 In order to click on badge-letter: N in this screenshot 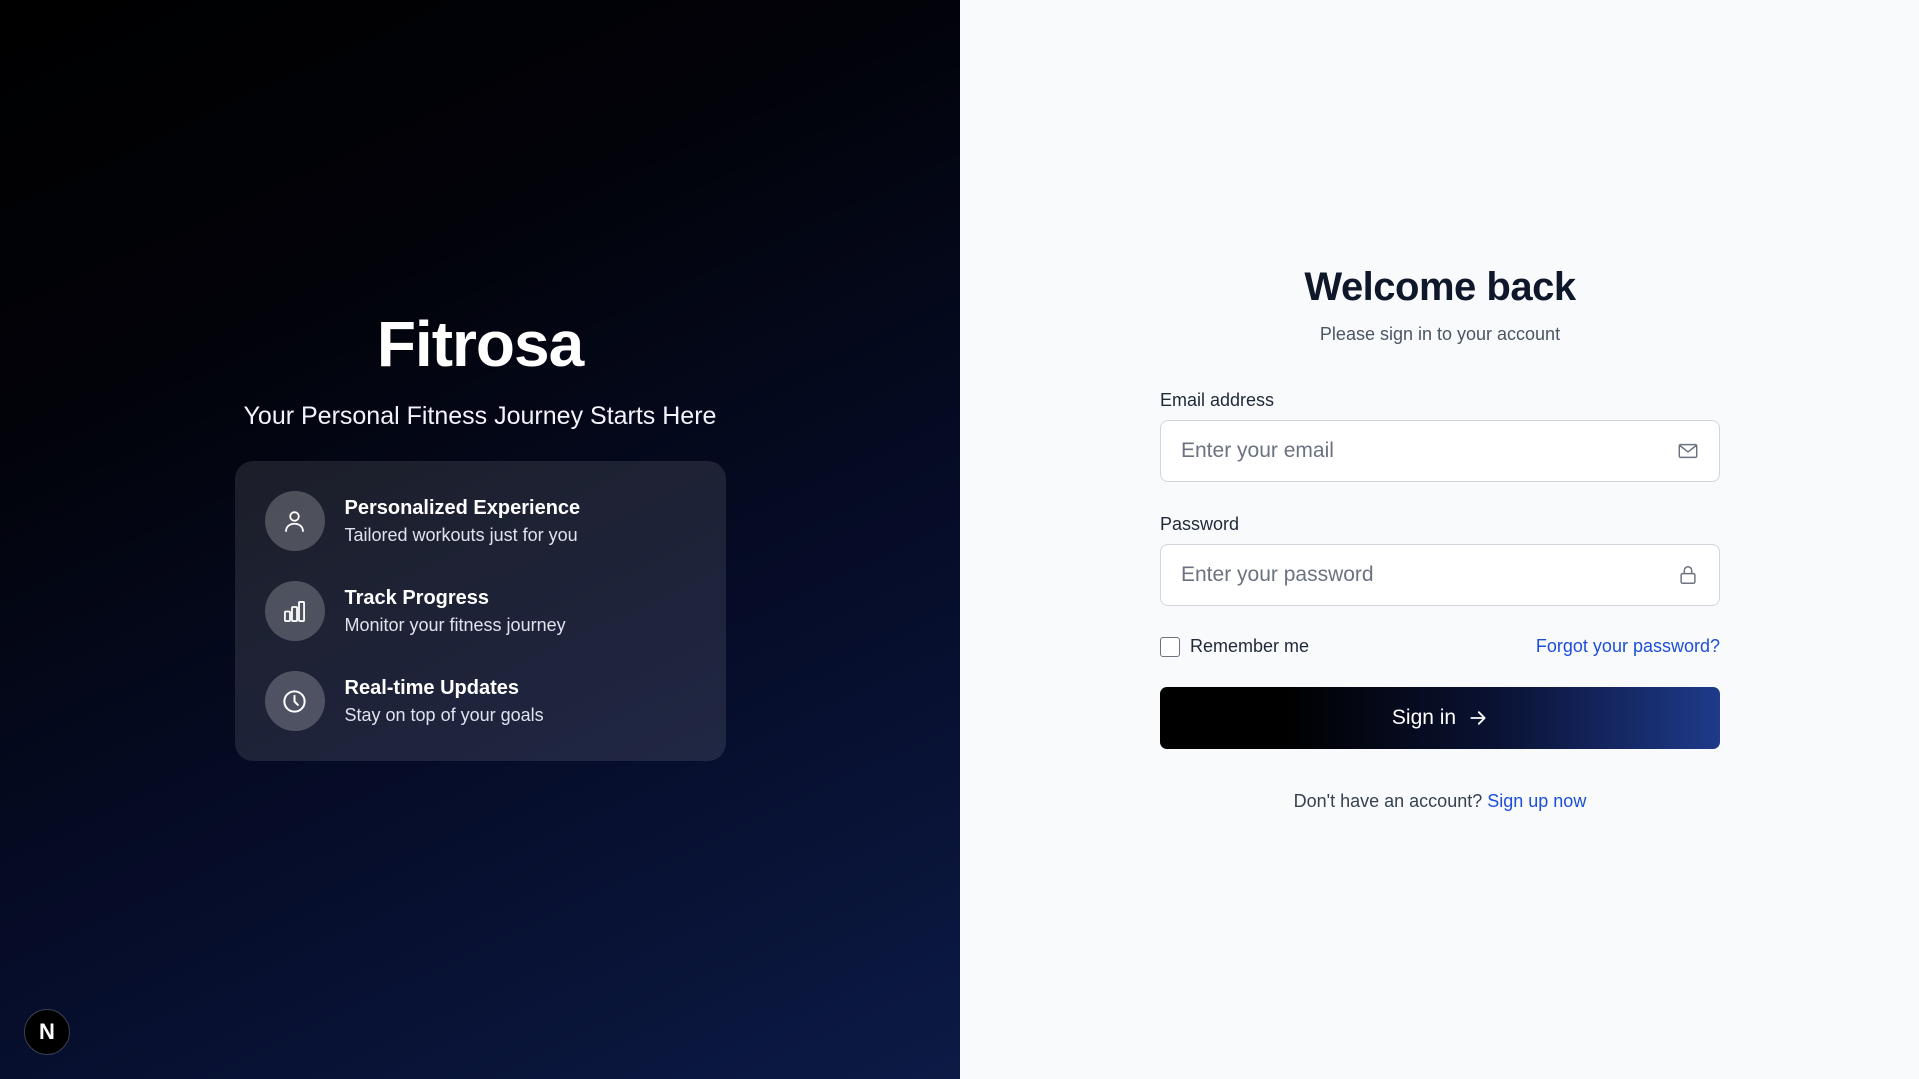, I will do `click(47, 1031)`.